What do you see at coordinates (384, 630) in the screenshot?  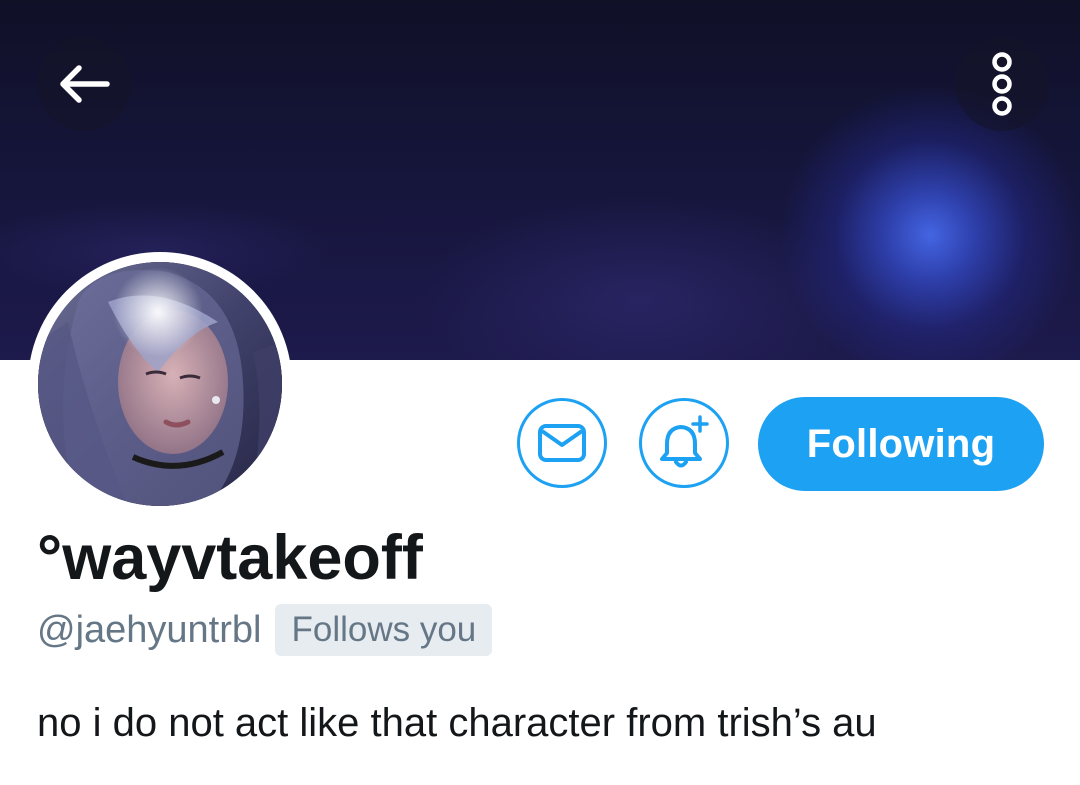 I see `follows-you-badge: Follows you` at bounding box center [384, 630].